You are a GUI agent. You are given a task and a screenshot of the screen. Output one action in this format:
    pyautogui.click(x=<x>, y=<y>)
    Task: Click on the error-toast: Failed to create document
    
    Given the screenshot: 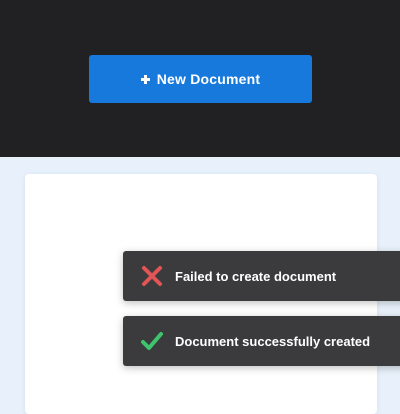 What is the action you would take?
    pyautogui.click(x=261, y=276)
    